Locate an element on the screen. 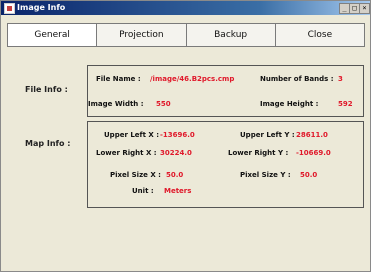 The width and height of the screenshot is (371, 278). image-width-value: 550 is located at coordinates (163, 104).